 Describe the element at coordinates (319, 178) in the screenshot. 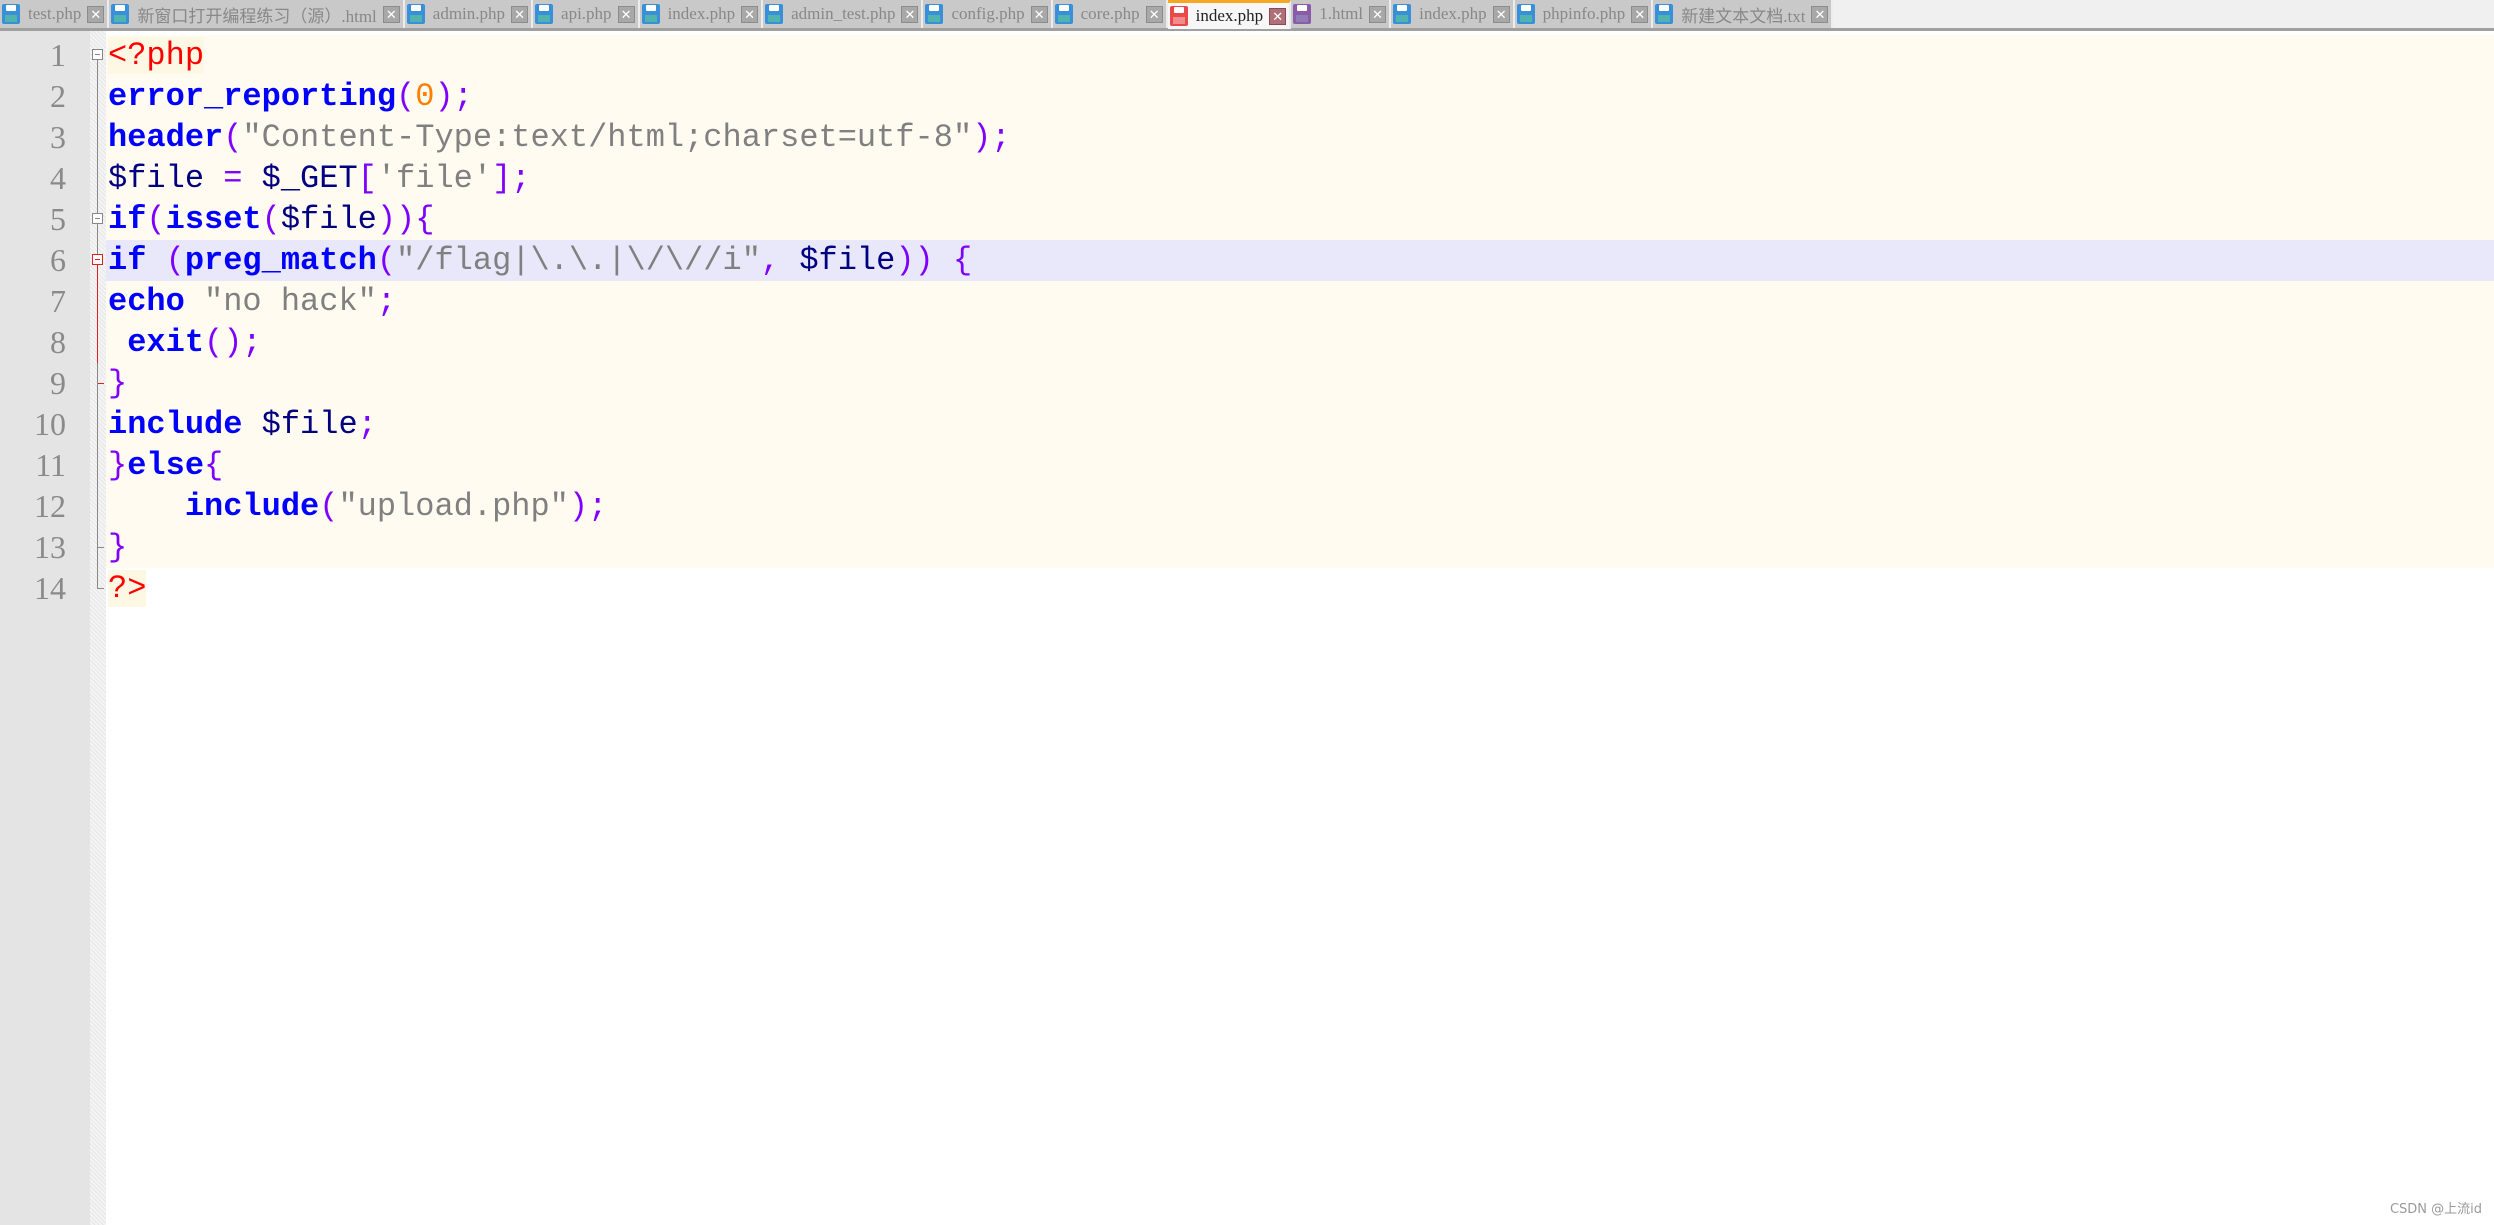

I see `code-text: $file = $_GET['file'];` at that location.